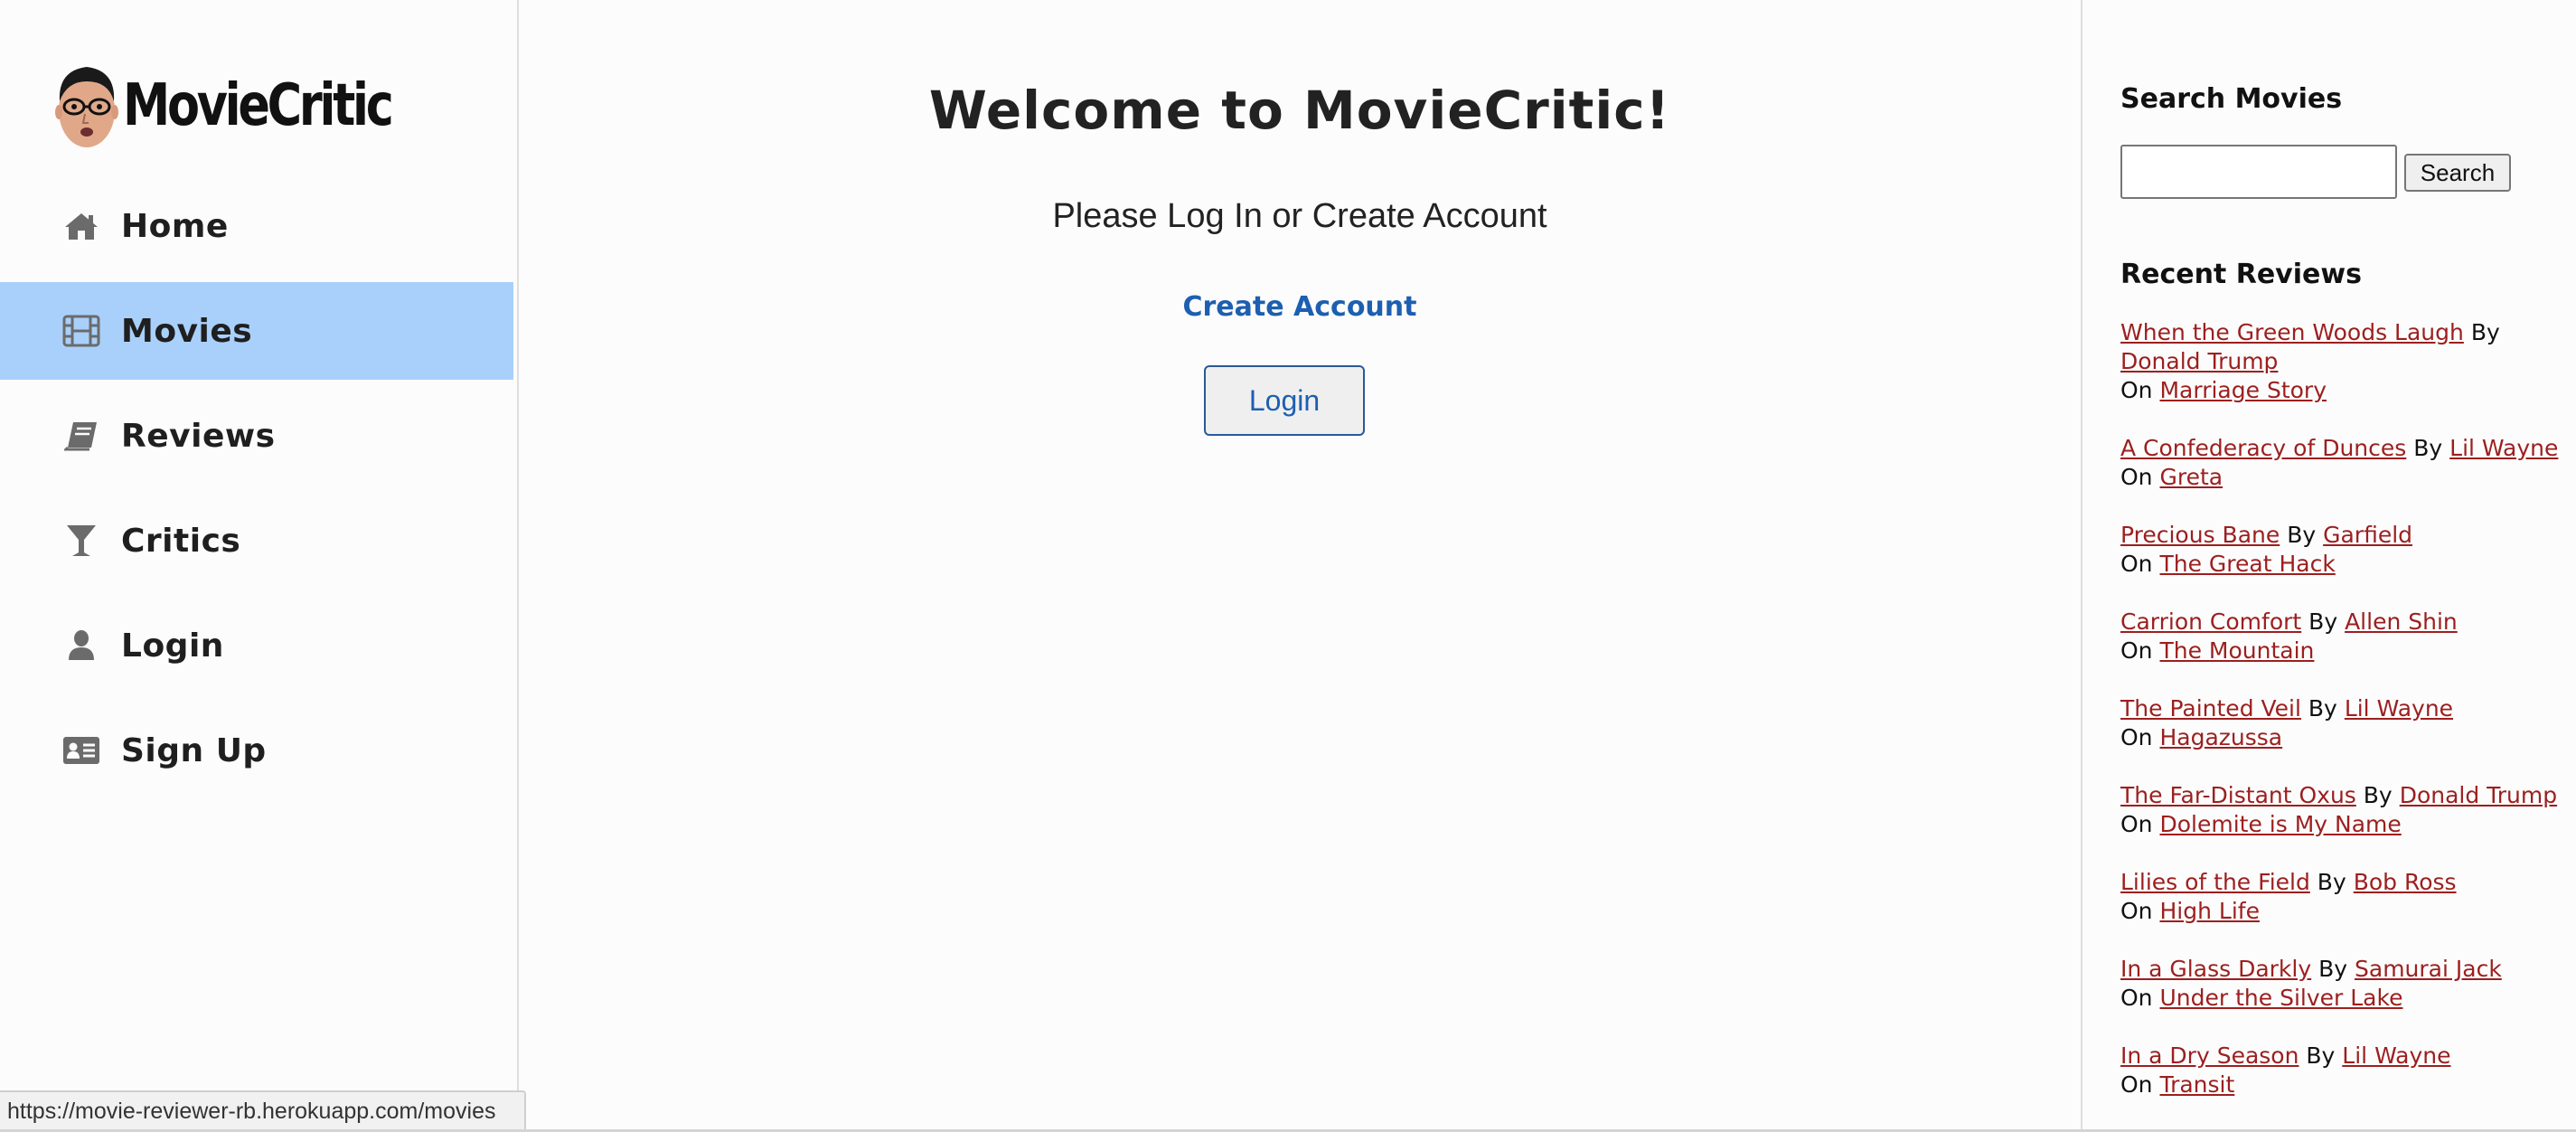 This screenshot has height=1132, width=2576. Describe the element at coordinates (2237, 650) in the screenshot. I see `movie-link: The Mountain` at that location.